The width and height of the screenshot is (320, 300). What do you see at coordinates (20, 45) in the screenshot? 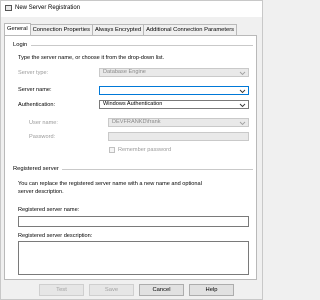
I see `login-section-title: Login` at bounding box center [20, 45].